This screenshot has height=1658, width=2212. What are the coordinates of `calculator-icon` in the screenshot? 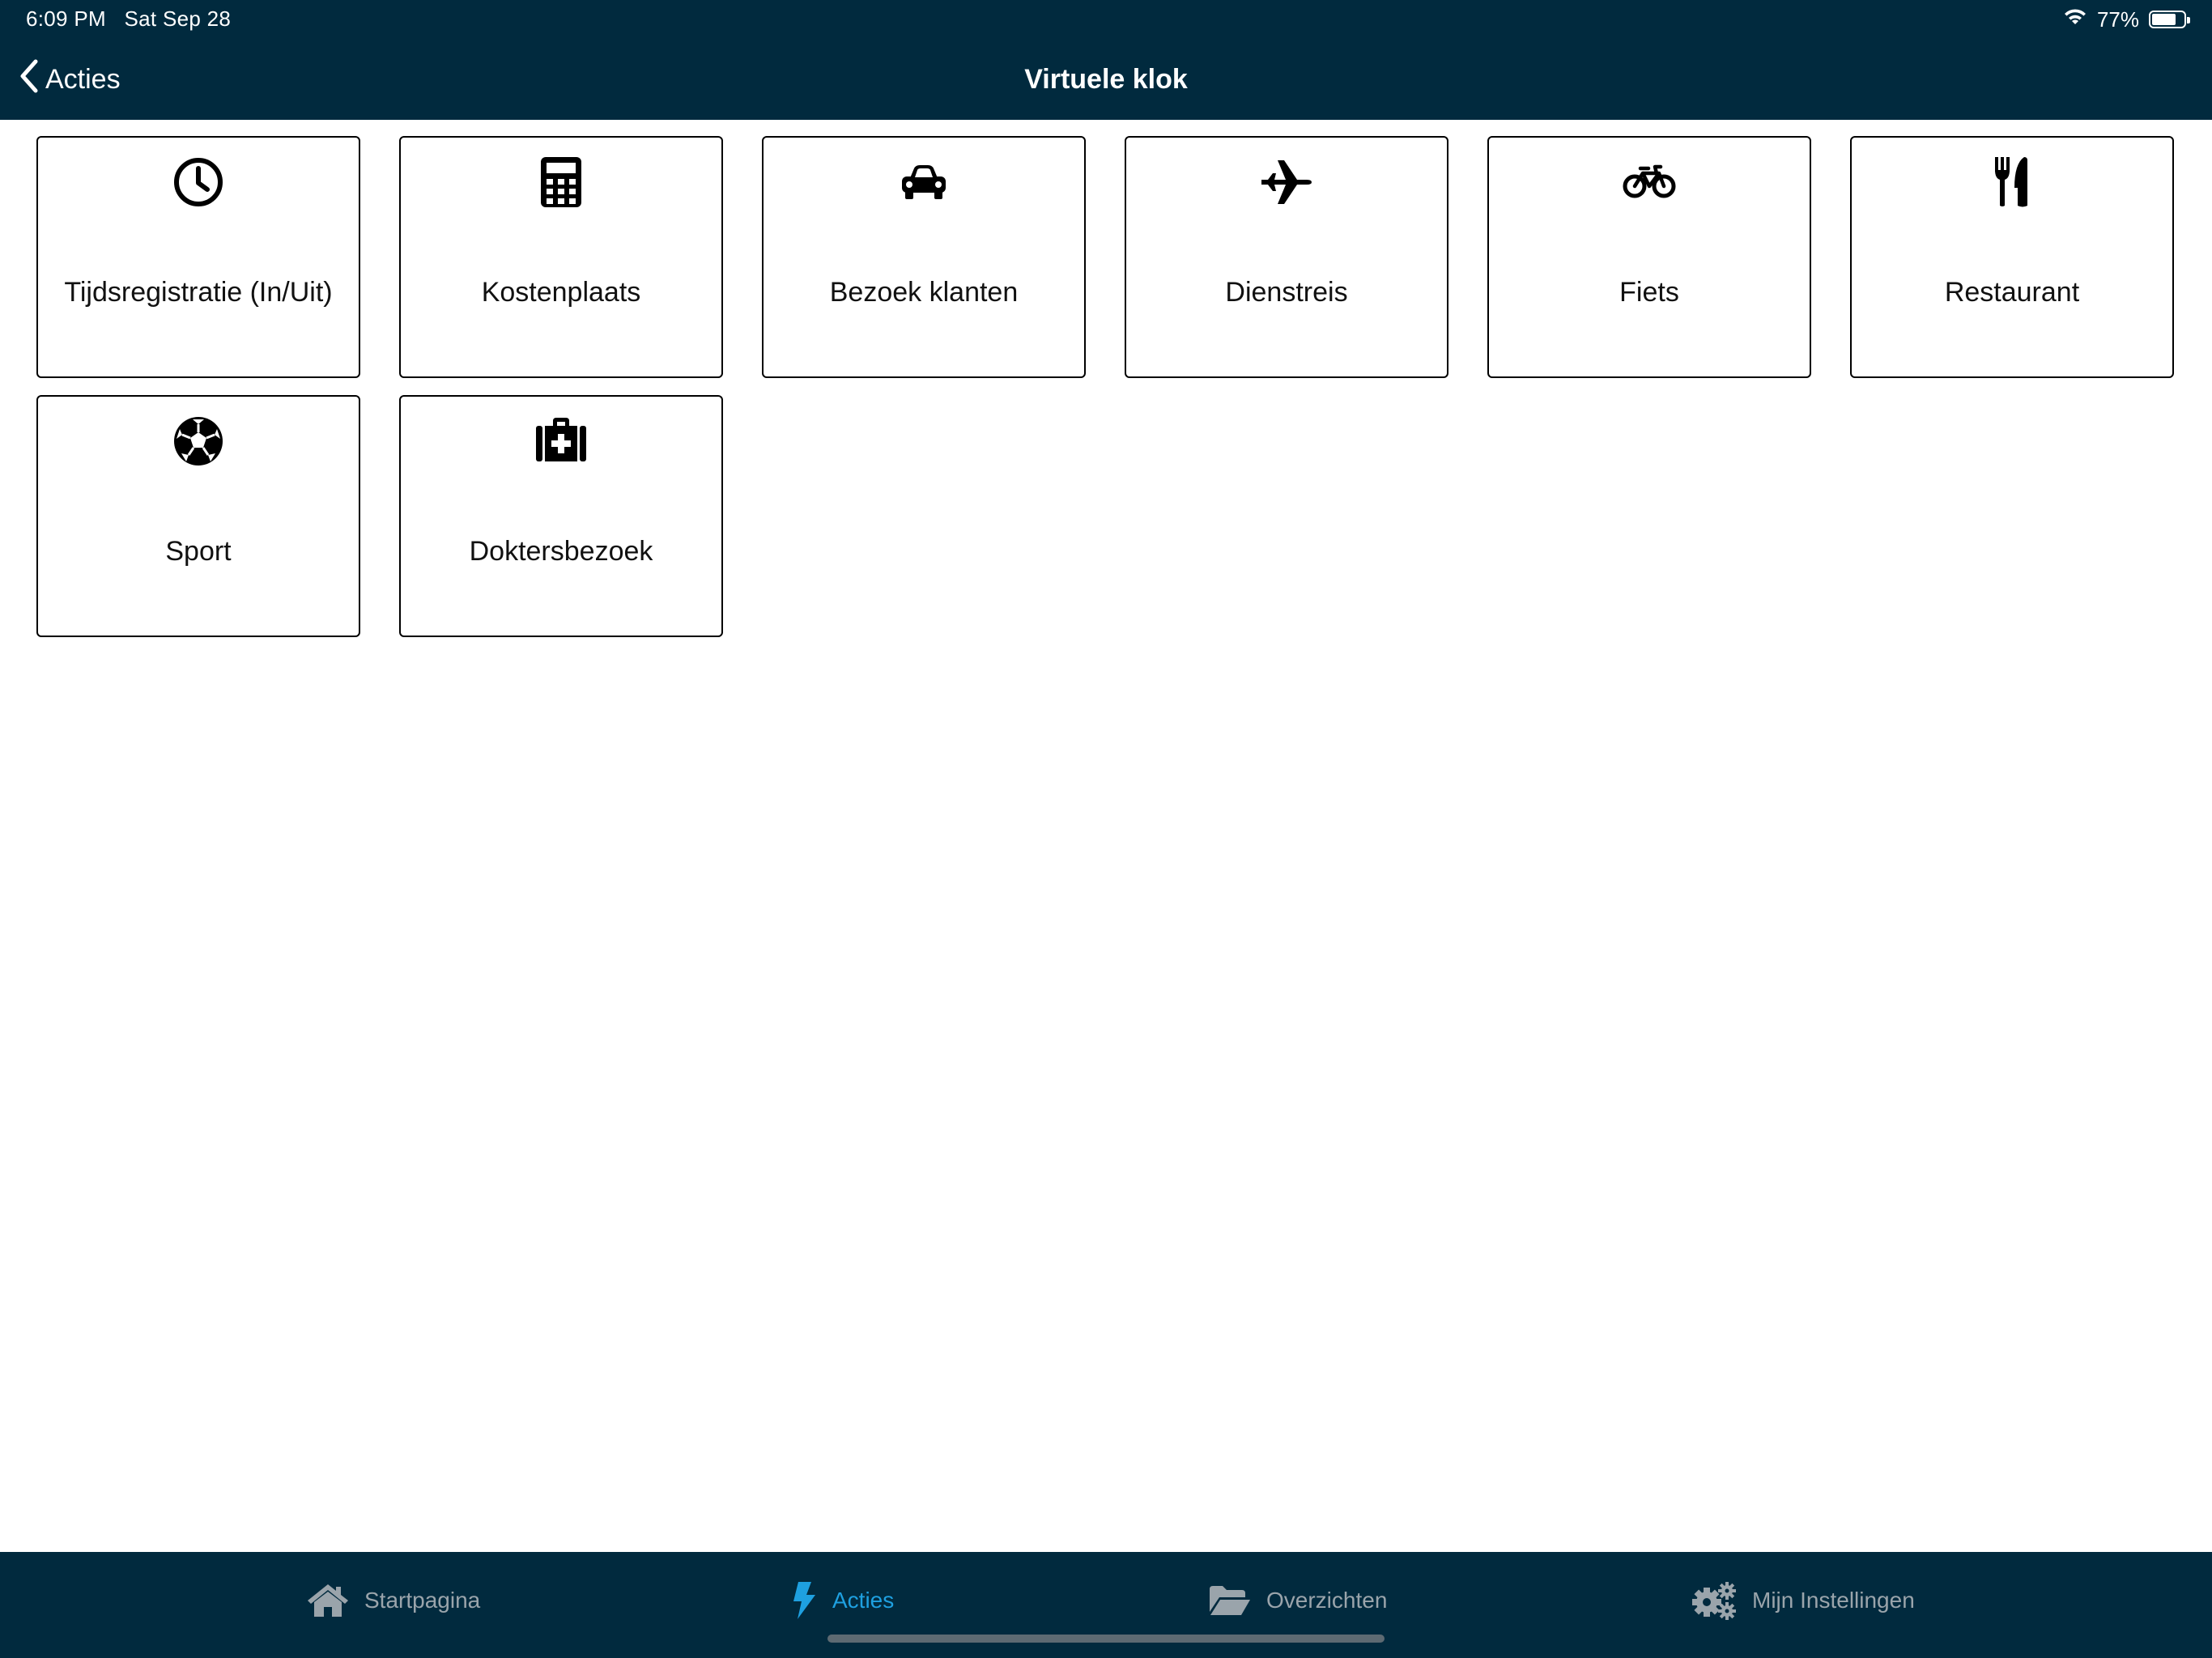 It's located at (561, 182).